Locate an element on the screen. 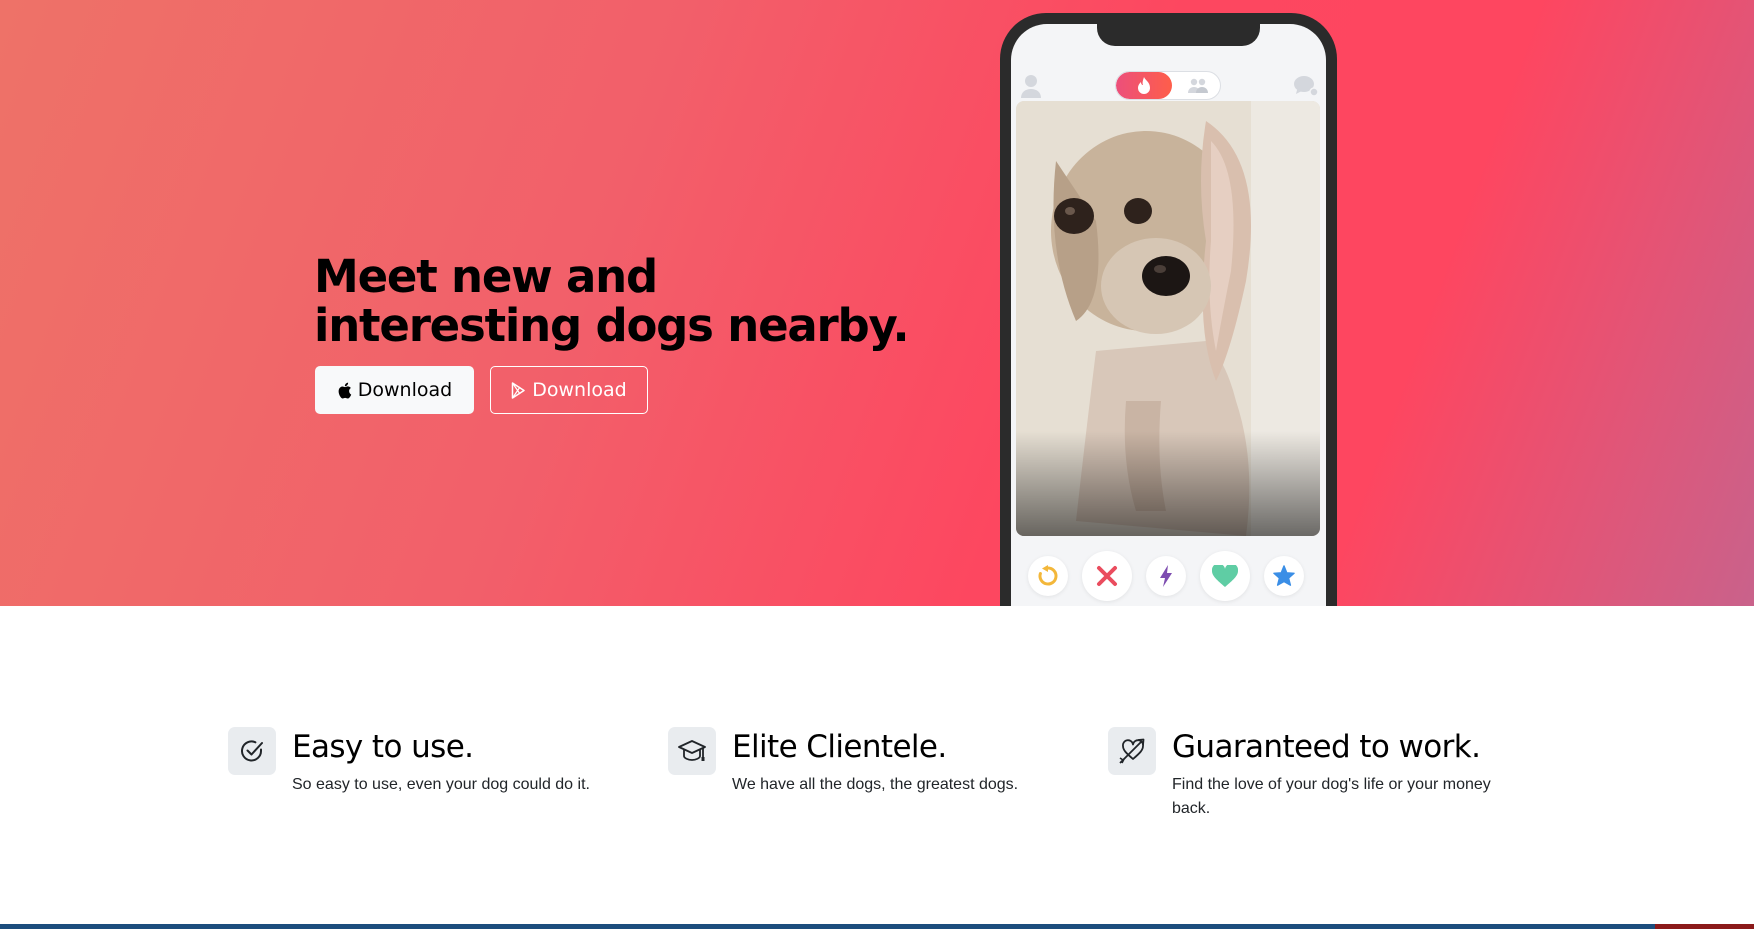 This screenshot has height=929, width=1754. nope-icon is located at coordinates (1107, 576).